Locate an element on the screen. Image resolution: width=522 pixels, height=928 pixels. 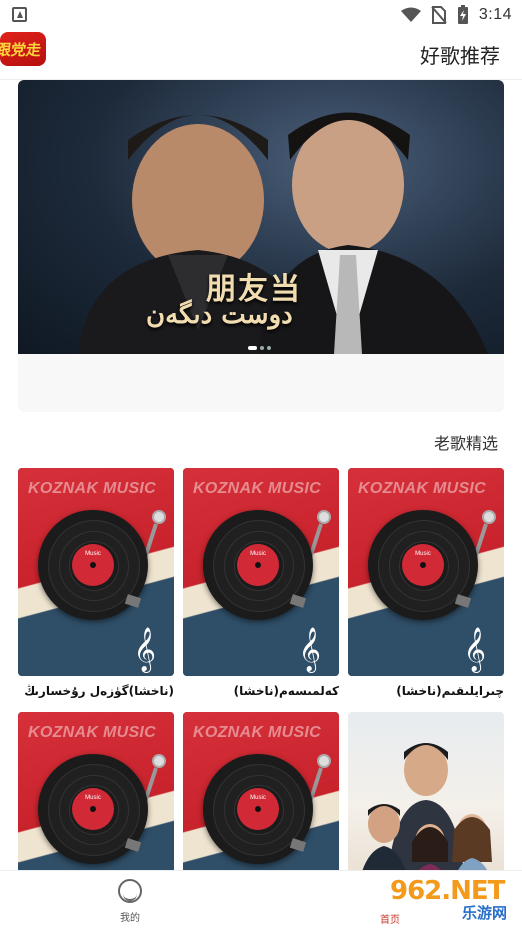
clock: 3:14 is located at coordinates (495, 14).